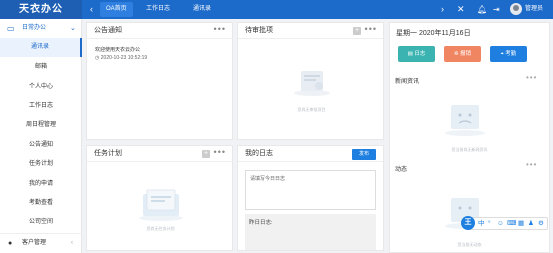  I want to click on approval-card: 待审批项 + ••• 您尚无审批项目, so click(310, 81).